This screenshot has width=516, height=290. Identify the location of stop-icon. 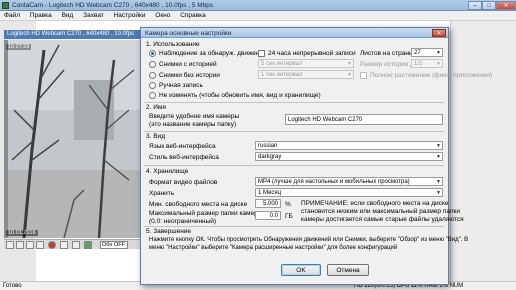
(64, 245).